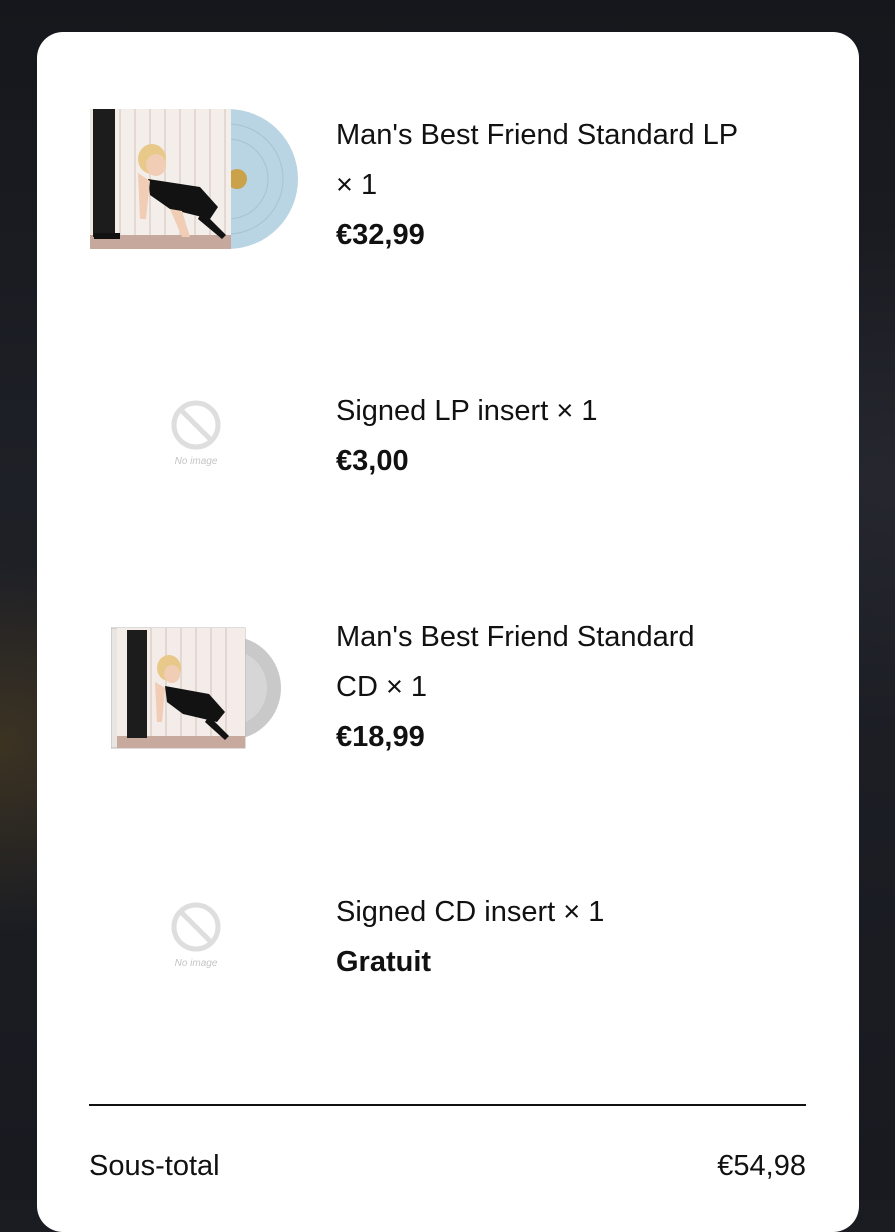  Describe the element at coordinates (380, 235) in the screenshot. I see `item-price: €32,99` at that location.